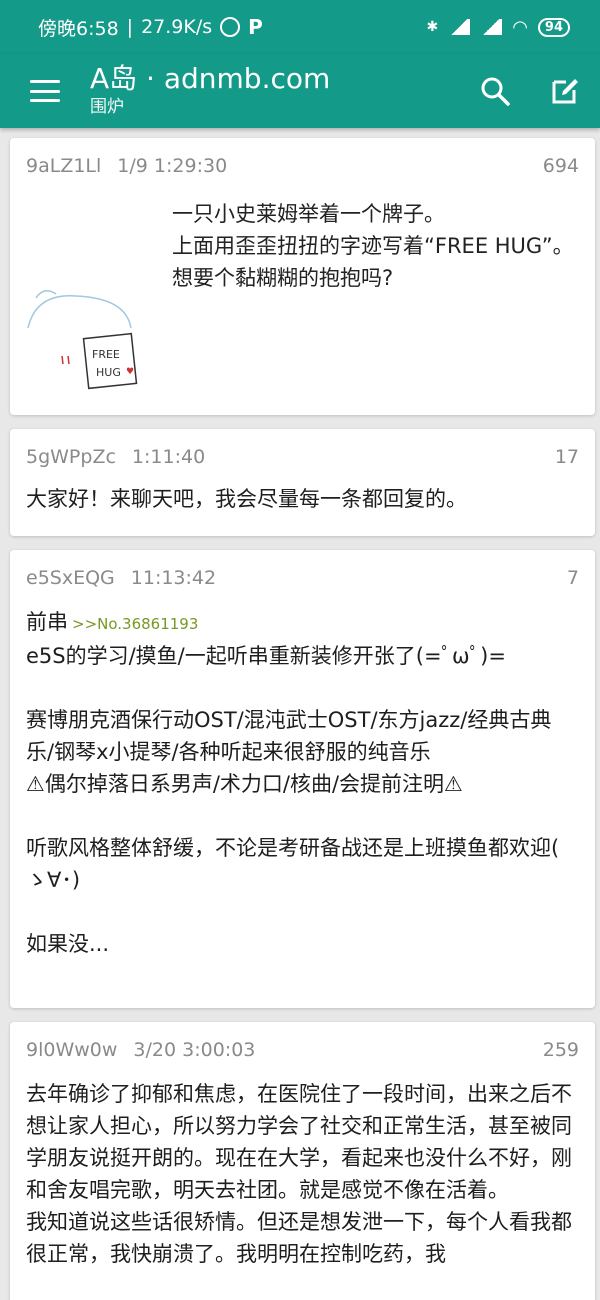  Describe the element at coordinates (168, 457) in the screenshot. I see `post-time: 1:11:40` at that location.